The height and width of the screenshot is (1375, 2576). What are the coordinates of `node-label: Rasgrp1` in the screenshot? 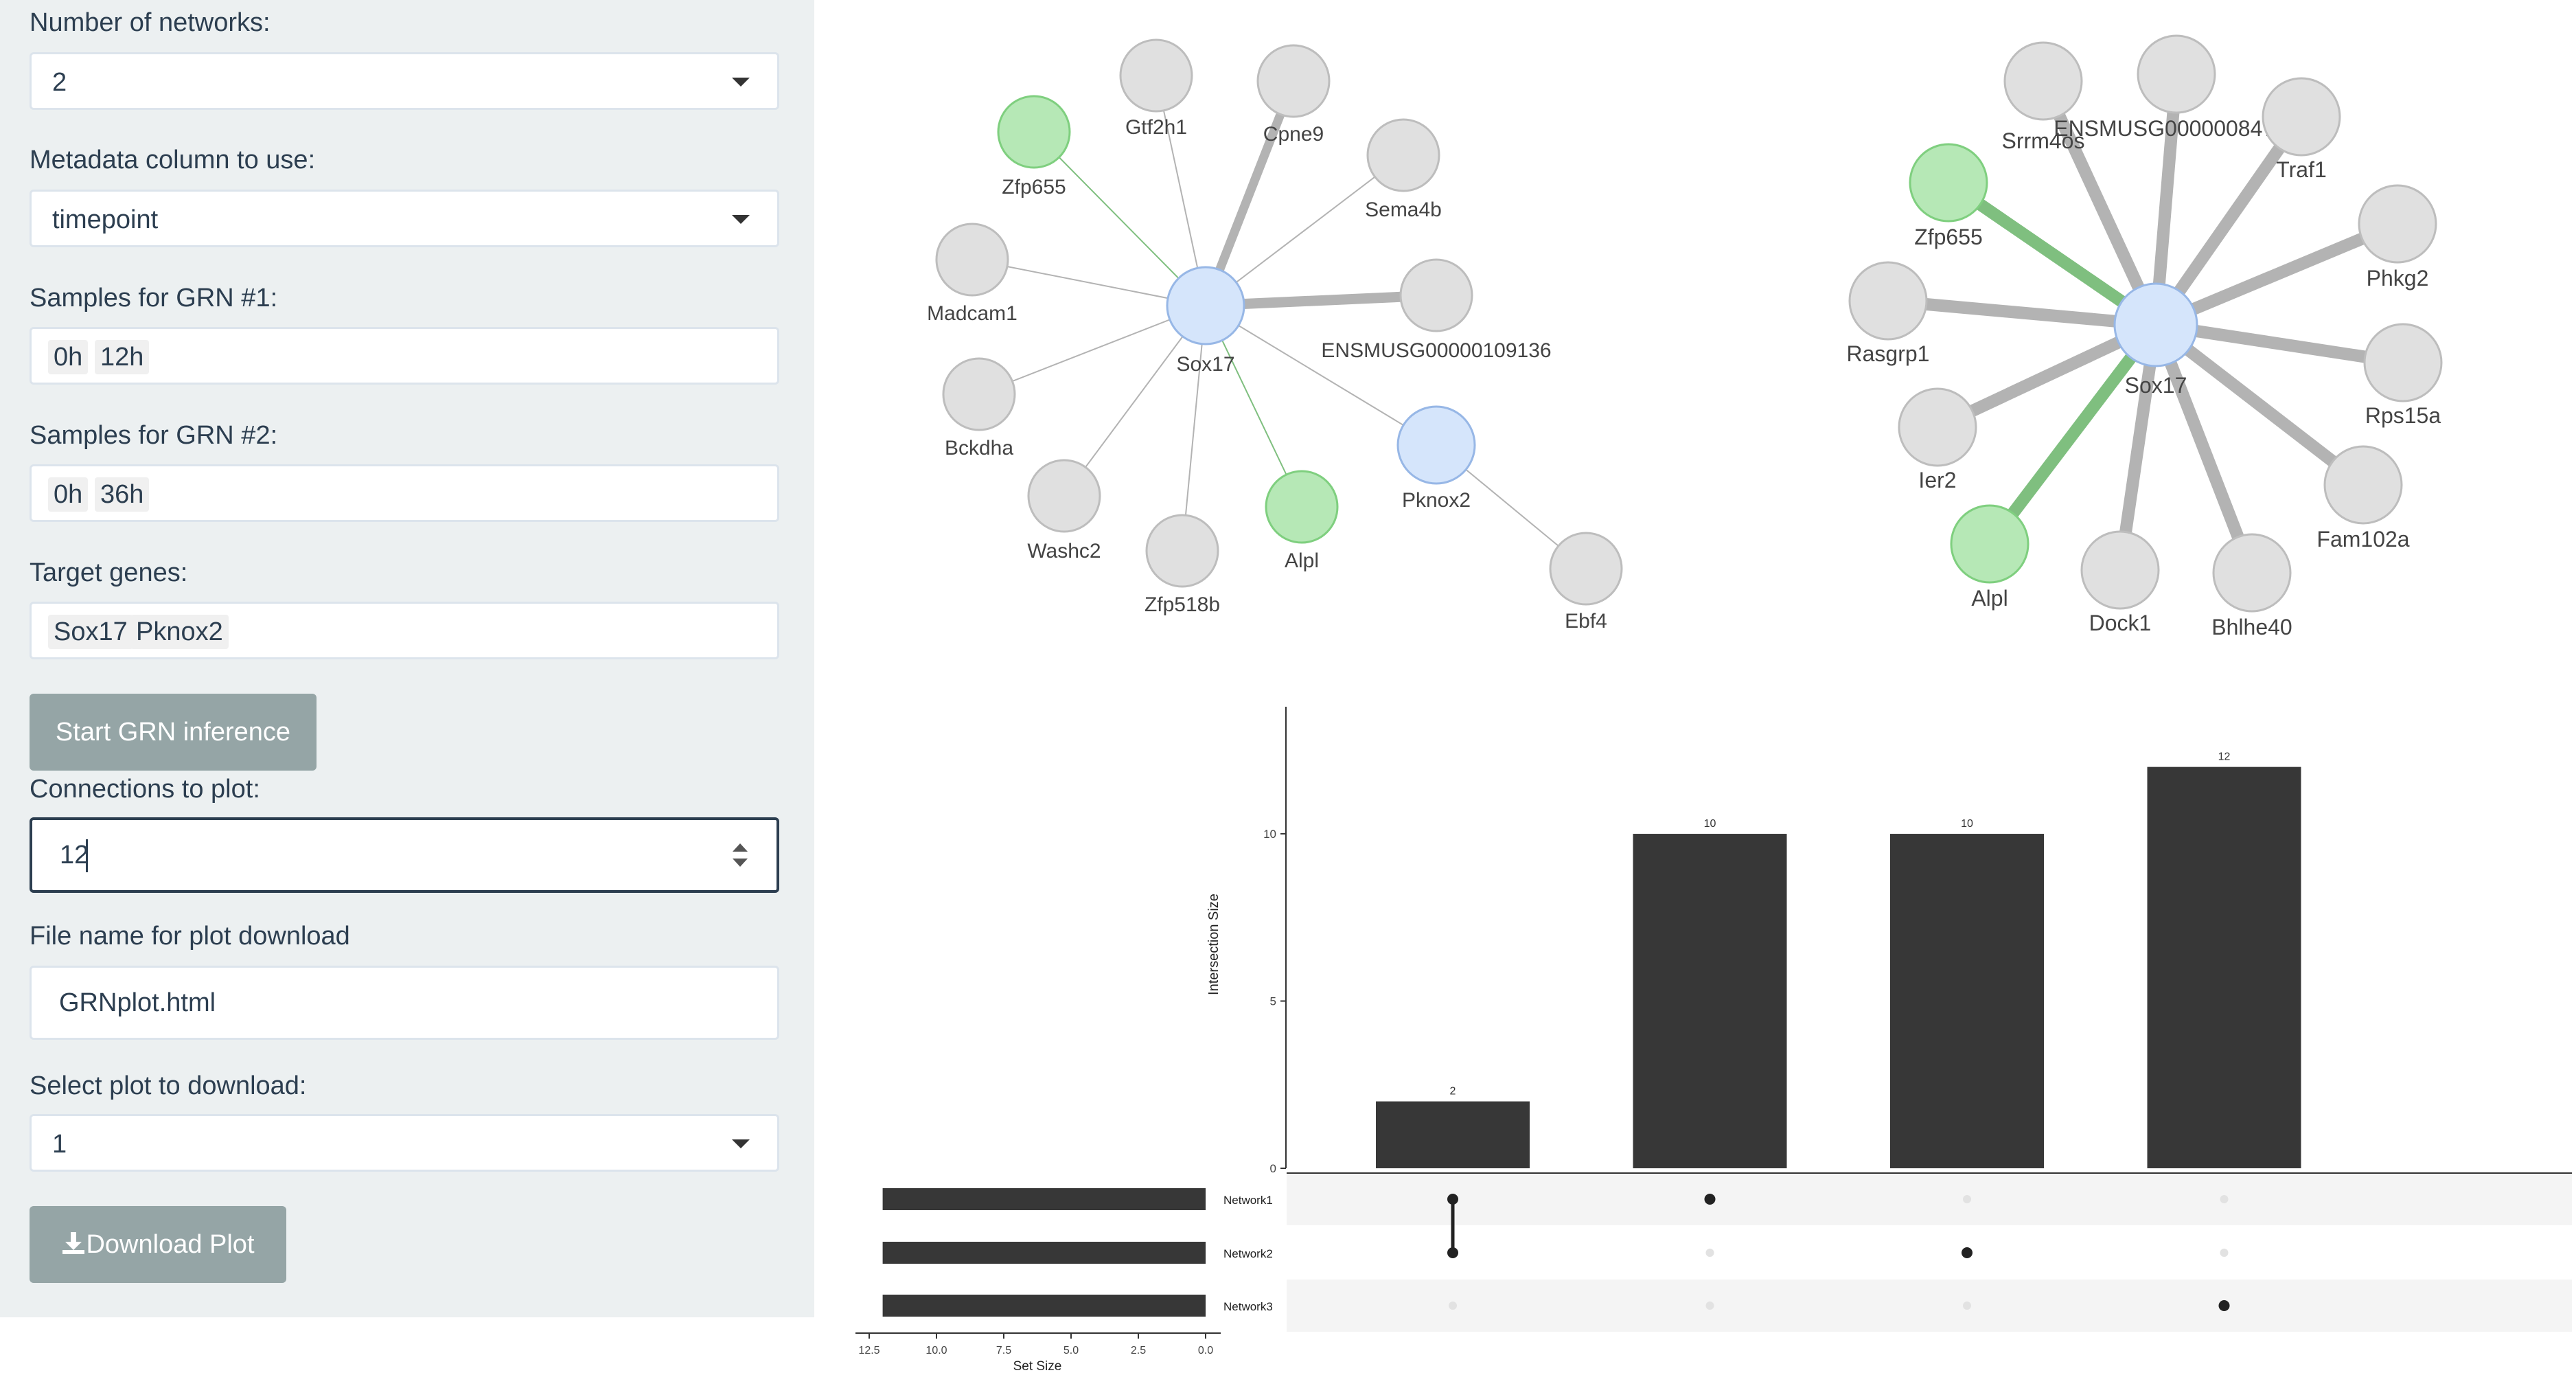 It's located at (1888, 353).